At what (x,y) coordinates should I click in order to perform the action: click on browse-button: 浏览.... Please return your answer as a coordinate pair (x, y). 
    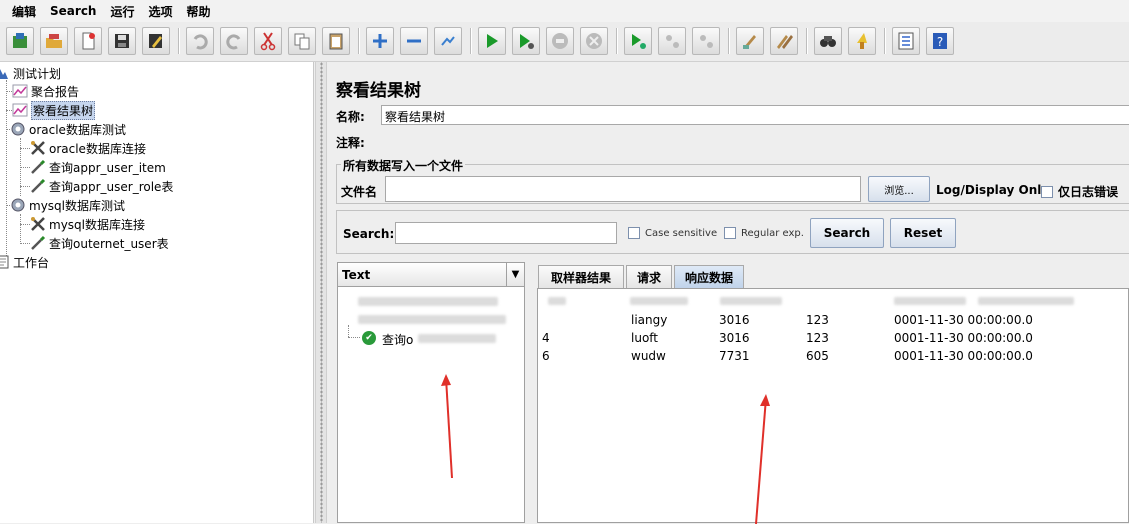
    Looking at the image, I should click on (899, 189).